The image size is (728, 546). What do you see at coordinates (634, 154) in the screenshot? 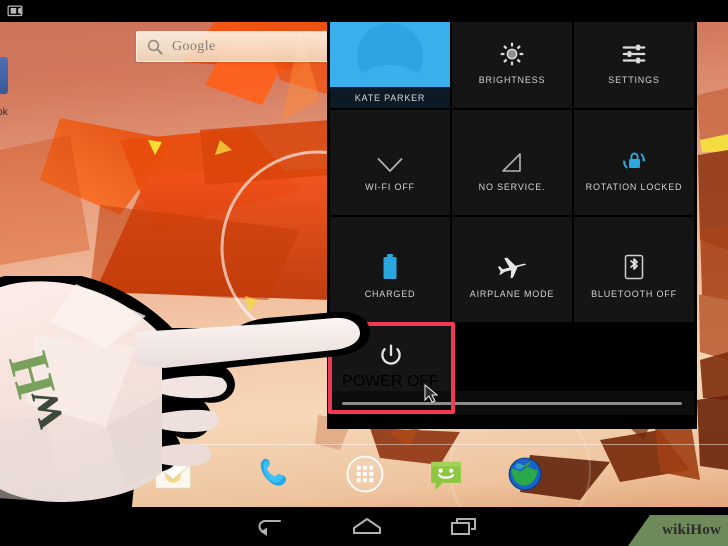
I see `rotation-lock-icon` at bounding box center [634, 154].